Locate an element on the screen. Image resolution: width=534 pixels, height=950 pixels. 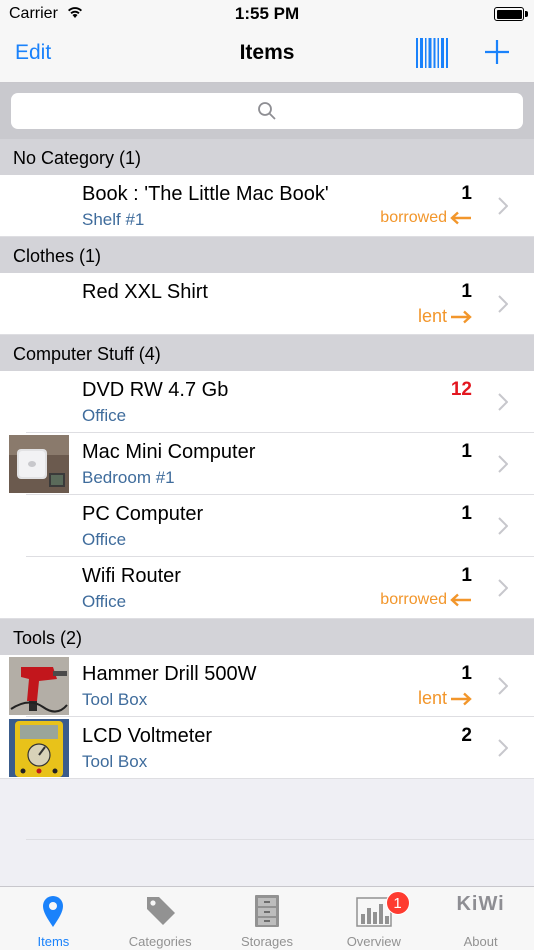
item-location: Shelf #1 is located at coordinates (113, 219).